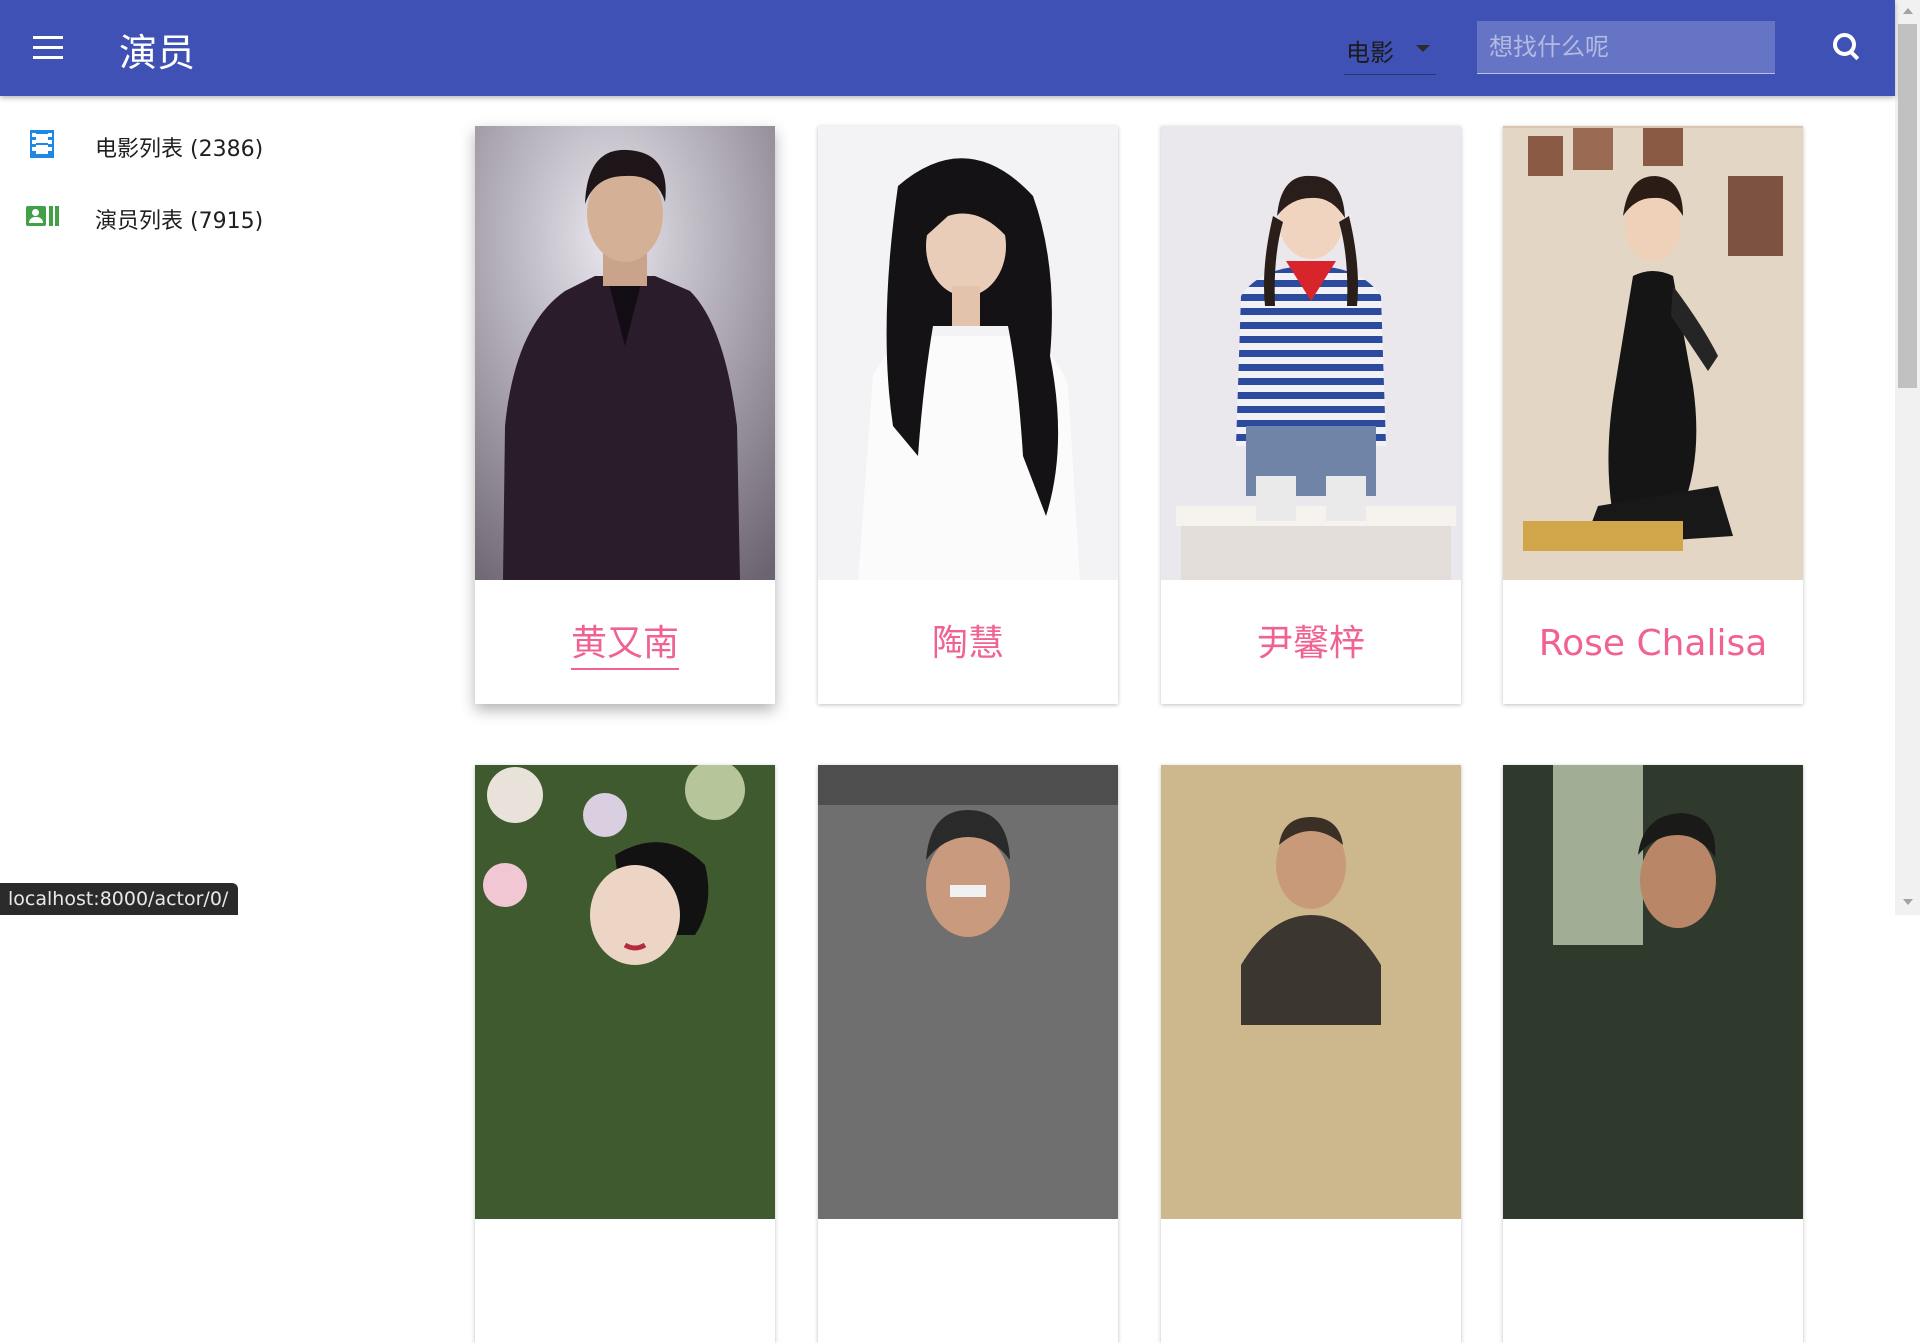 The width and height of the screenshot is (1920, 1343). I want to click on actor-name-link: Rose Chalisa, so click(1653, 644).